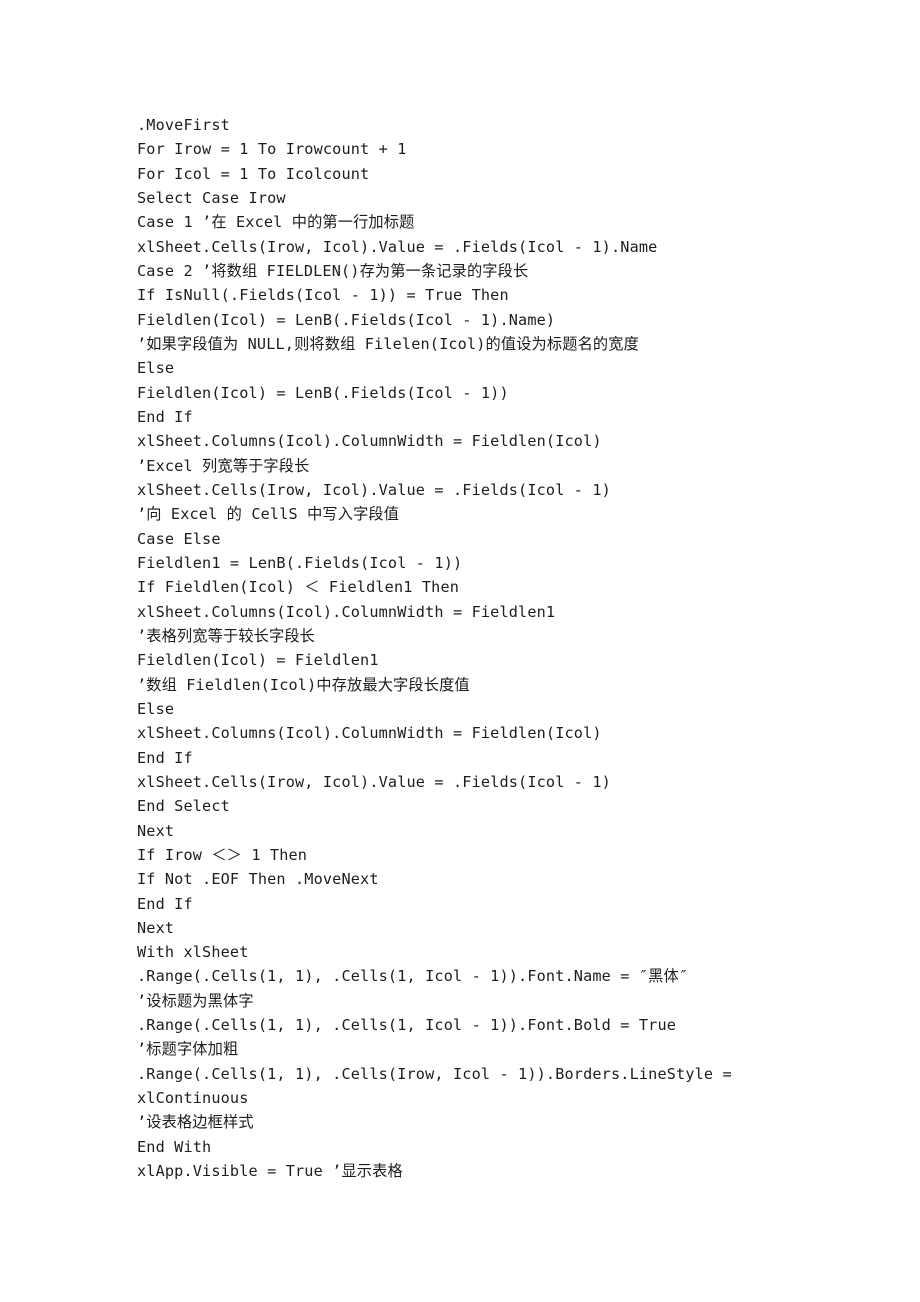  I want to click on code-line: For Icol = 1 To Icolcount, so click(253, 173).